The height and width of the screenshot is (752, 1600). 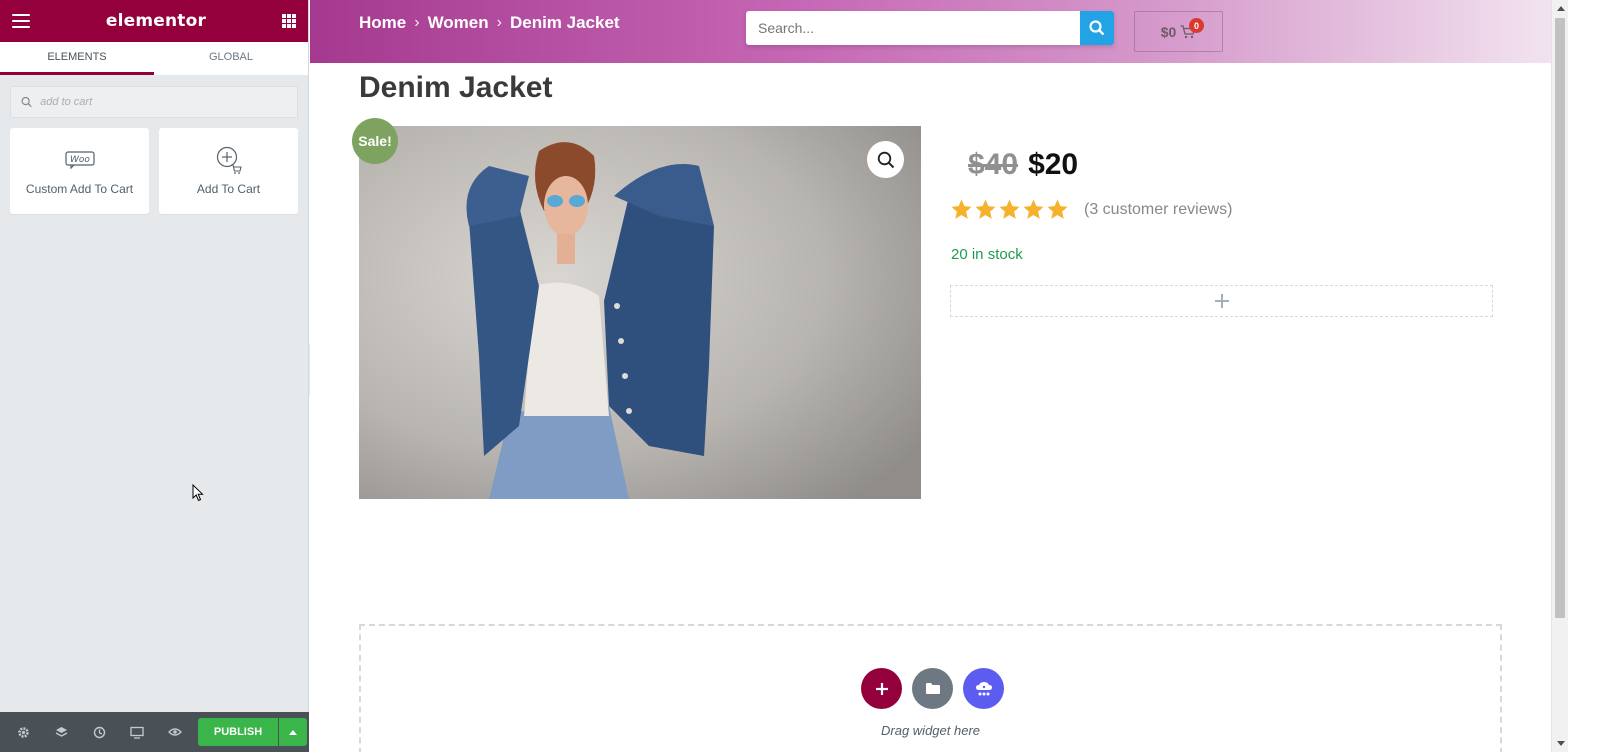 I want to click on price: $40 $20, so click(x=1023, y=165).